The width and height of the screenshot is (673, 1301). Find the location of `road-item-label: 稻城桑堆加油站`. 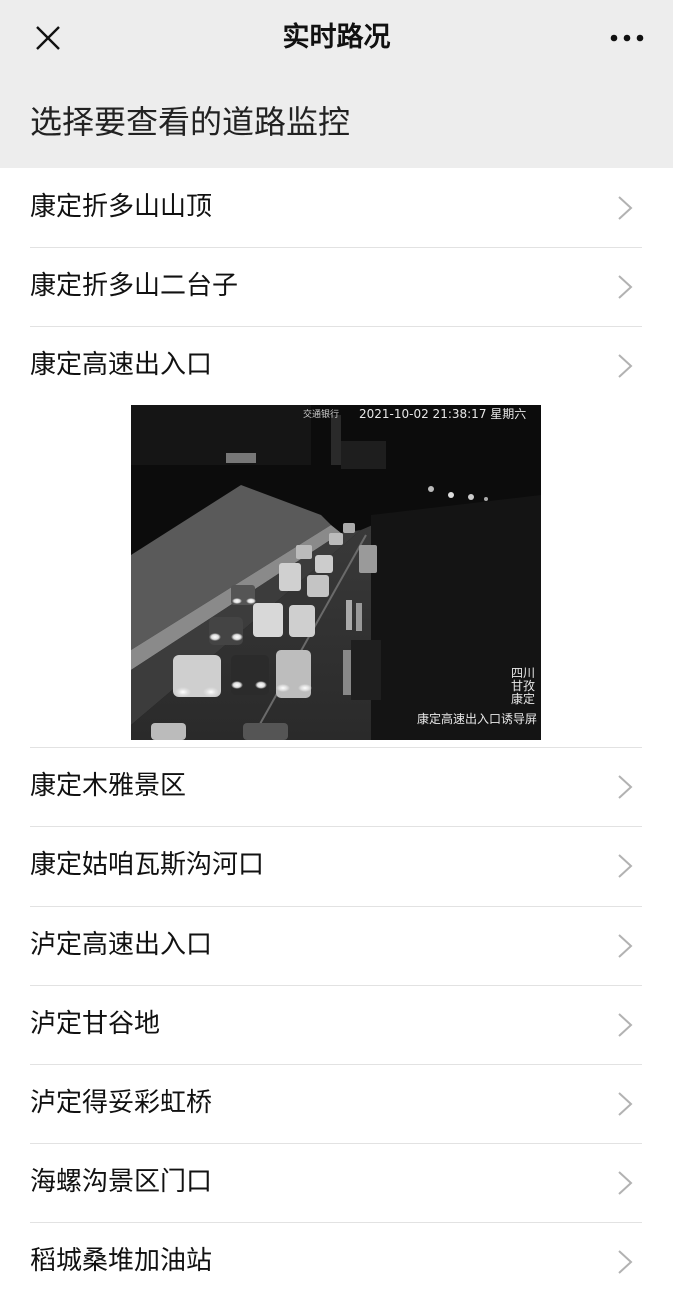

road-item-label: 稻城桑堆加油站 is located at coordinates (121, 1261).